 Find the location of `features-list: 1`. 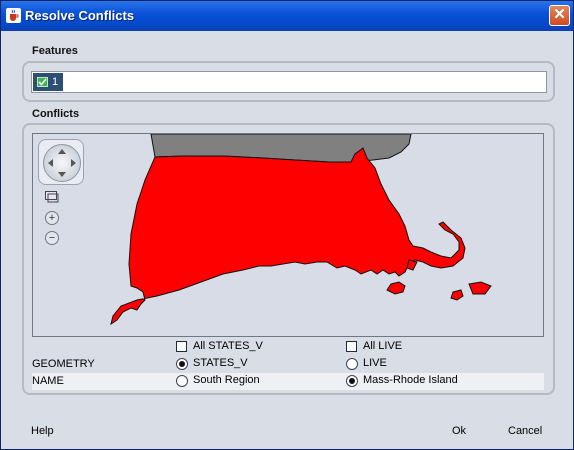

features-list: 1 is located at coordinates (289, 82).